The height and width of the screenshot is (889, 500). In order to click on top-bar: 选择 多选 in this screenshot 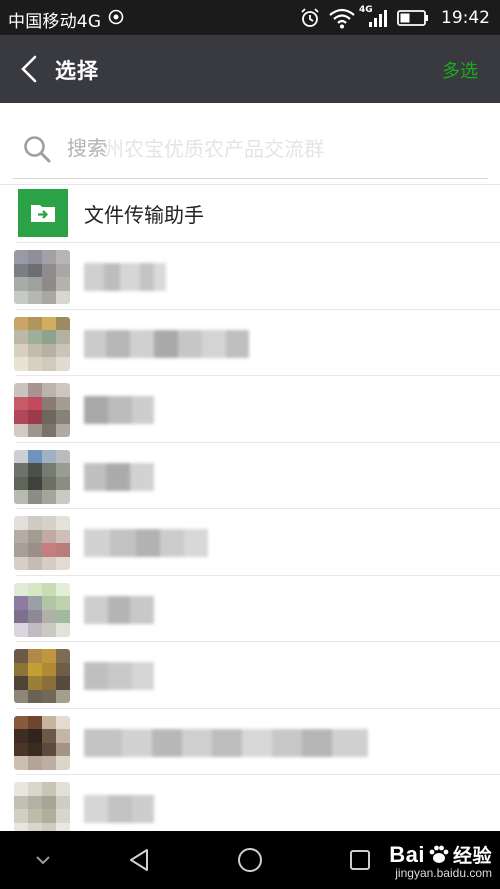, I will do `click(250, 69)`.